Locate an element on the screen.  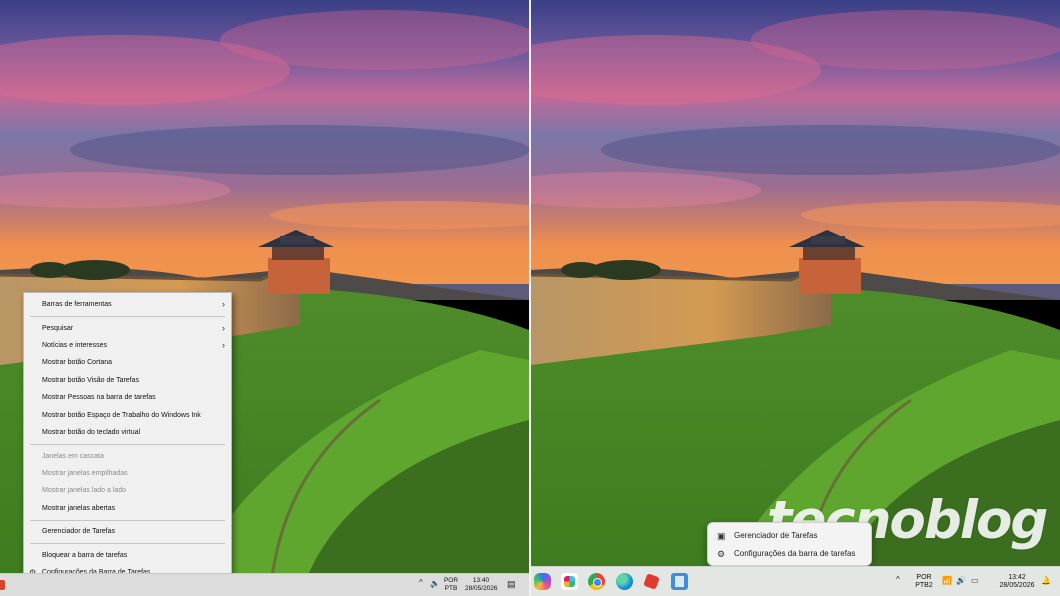
menu-item-show-desktop: Mostrar janelas abertas is located at coordinates (127, 508).